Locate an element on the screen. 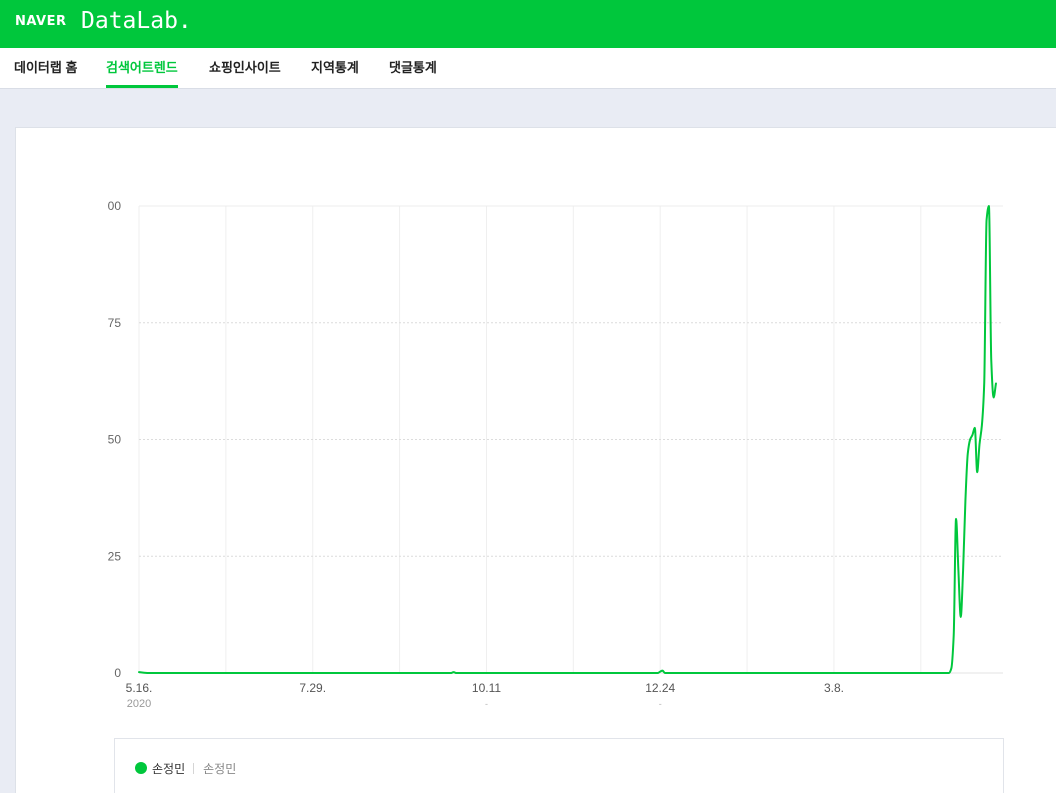  x-tick-label: 7.29. is located at coordinates (312, 688).